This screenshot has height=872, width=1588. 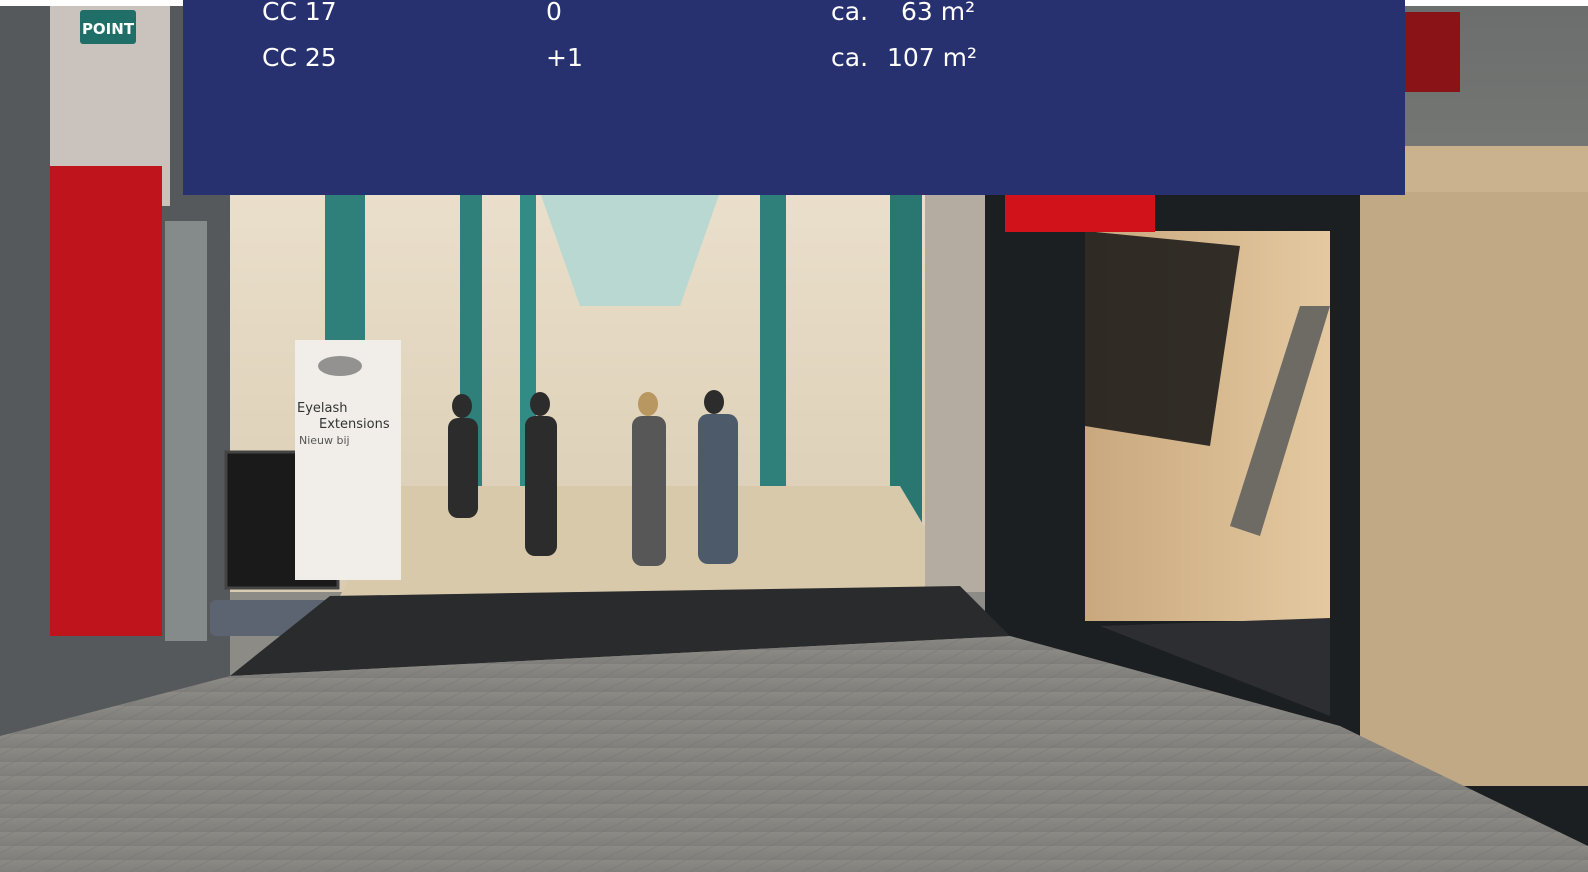 What do you see at coordinates (354, 424) in the screenshot?
I see `extensions-text: Extensions` at bounding box center [354, 424].